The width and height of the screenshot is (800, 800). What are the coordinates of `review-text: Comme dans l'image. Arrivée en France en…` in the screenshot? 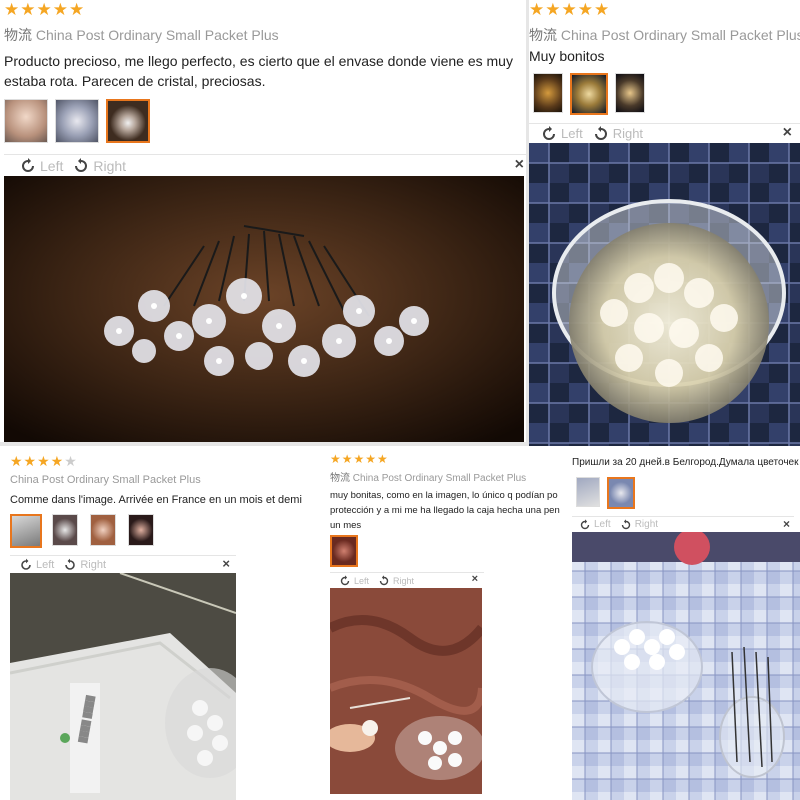 It's located at (156, 500).